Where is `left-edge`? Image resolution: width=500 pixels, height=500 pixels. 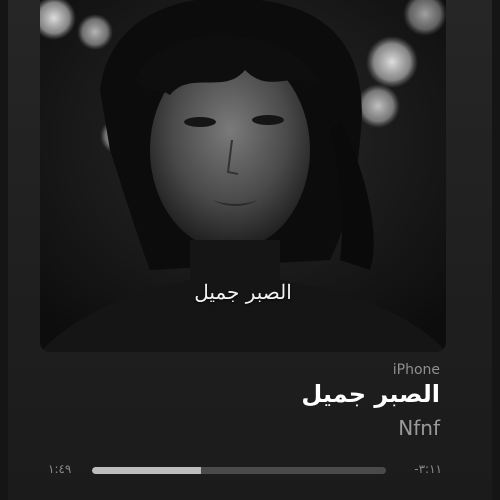
left-edge is located at coordinates (4, 250).